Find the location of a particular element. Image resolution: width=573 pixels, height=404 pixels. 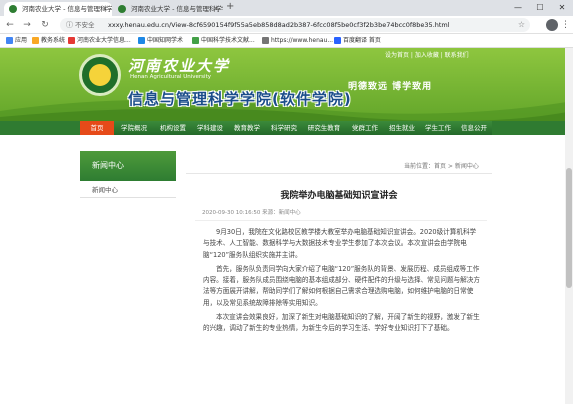

logo-emblem-icon is located at coordinates (100, 75).